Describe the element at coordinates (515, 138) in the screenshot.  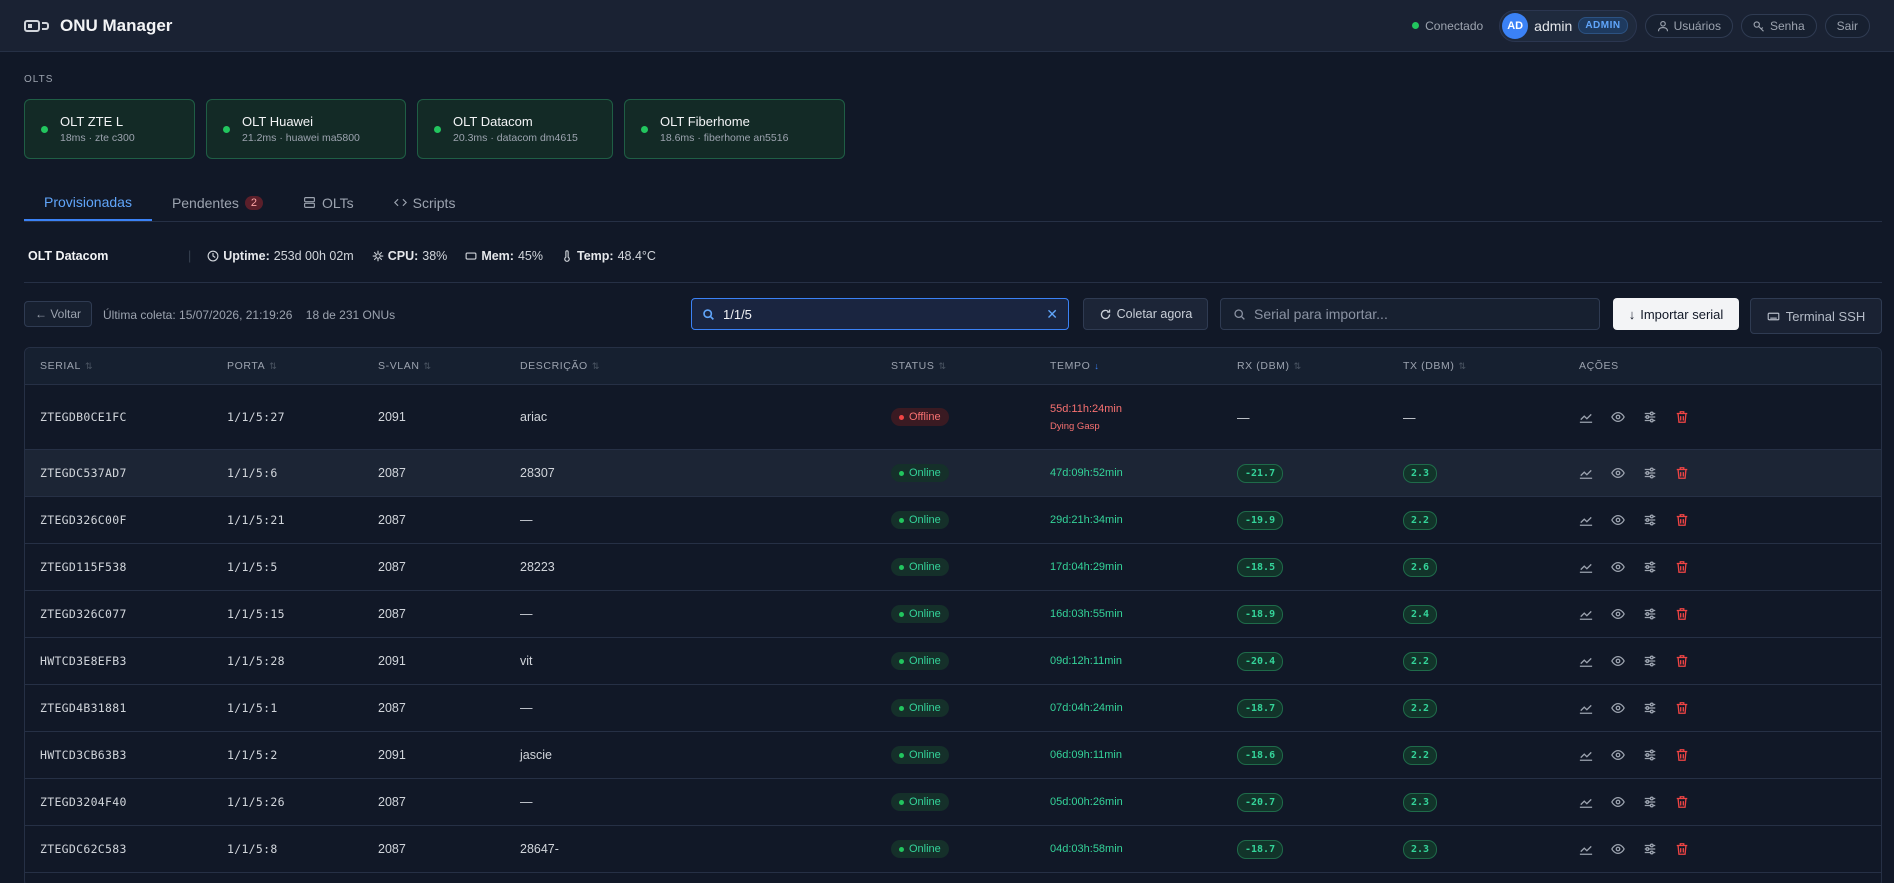
I see `olt-card-latency: 20.3ms · datacom dm4615` at that location.